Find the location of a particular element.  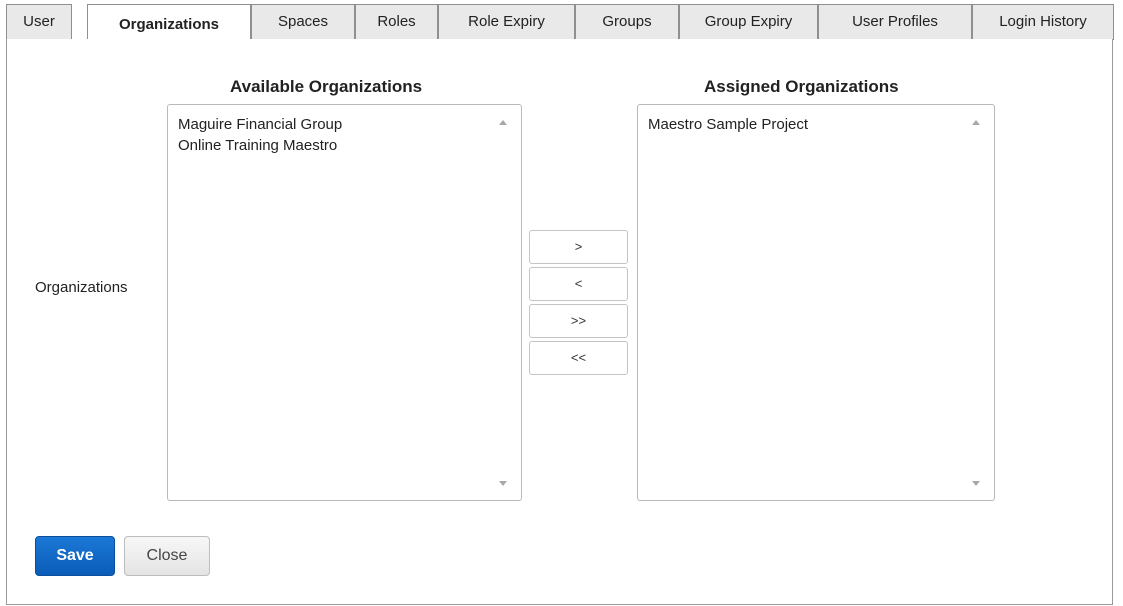

assigned-items: Maestro Sample Project is located at coordinates (728, 124).